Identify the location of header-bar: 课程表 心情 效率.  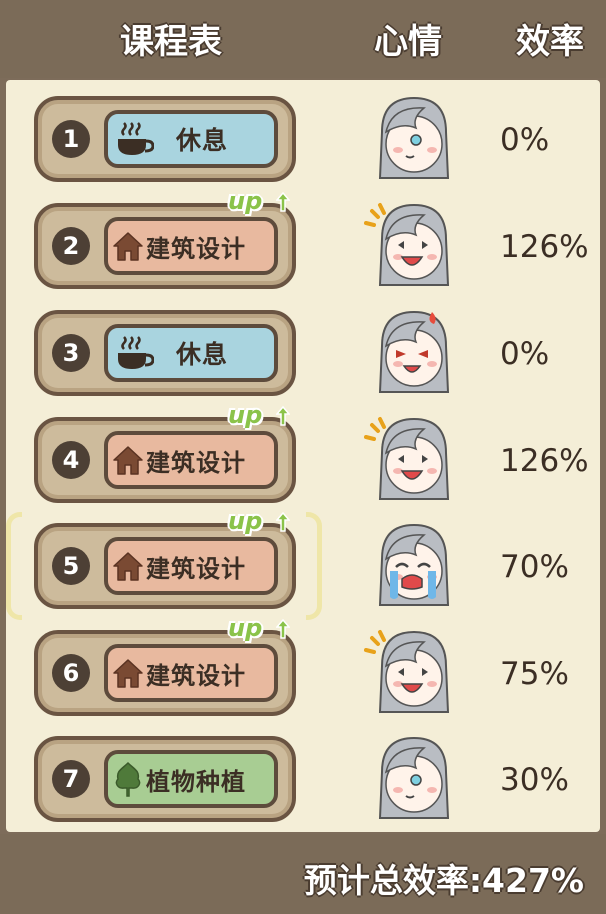
(303, 39).